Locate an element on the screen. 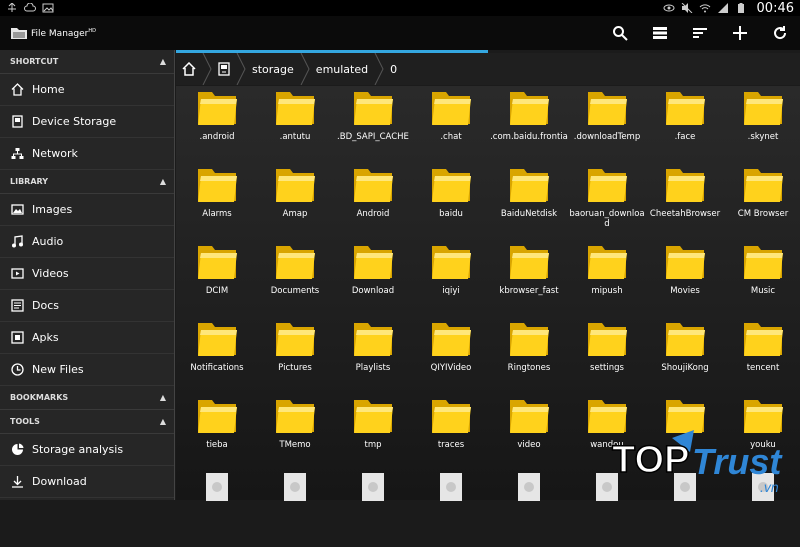 The height and width of the screenshot is (547, 800). folder-item: video is located at coordinates (529, 432).